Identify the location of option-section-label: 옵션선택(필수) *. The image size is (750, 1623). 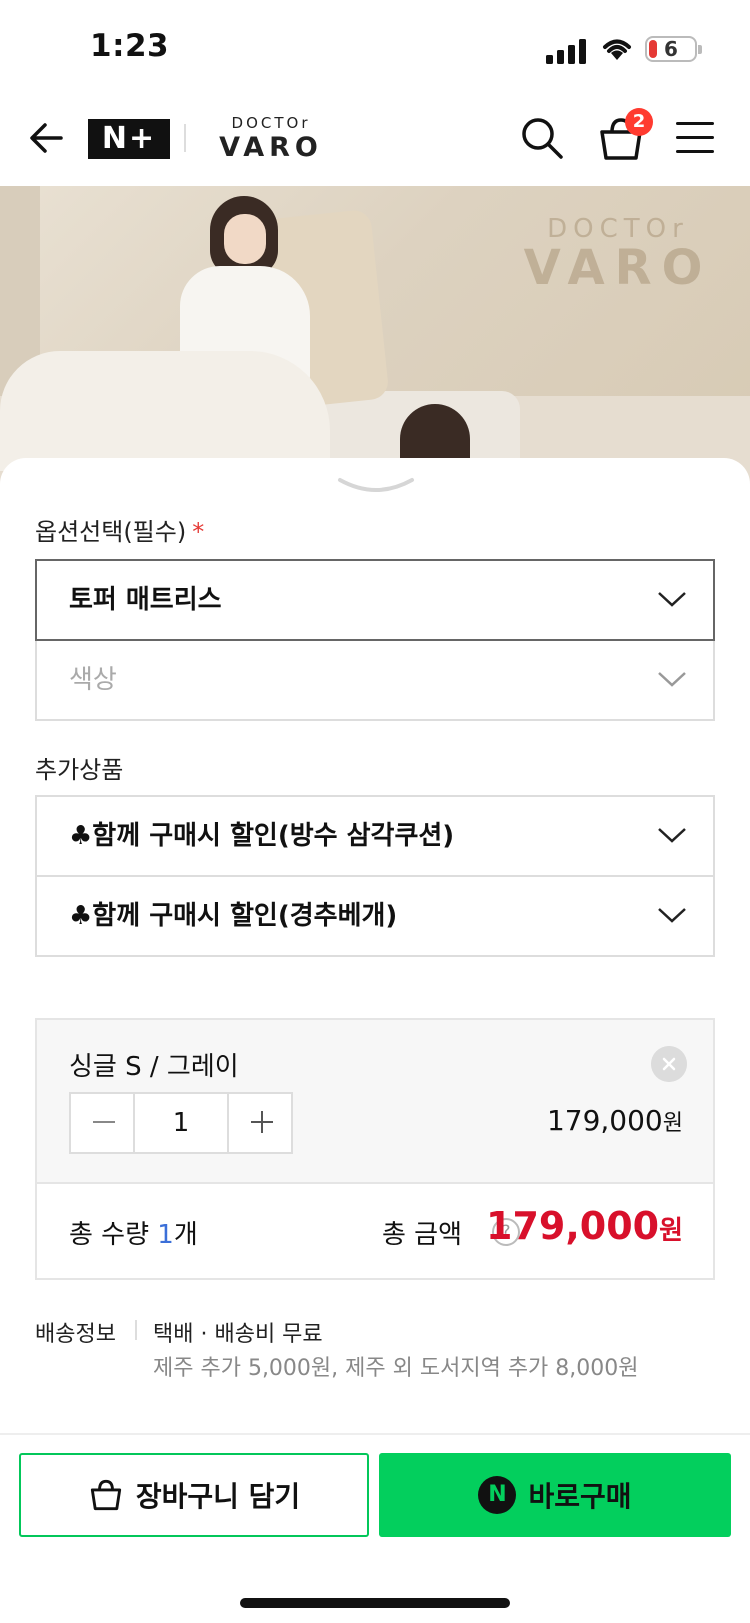
(119, 529).